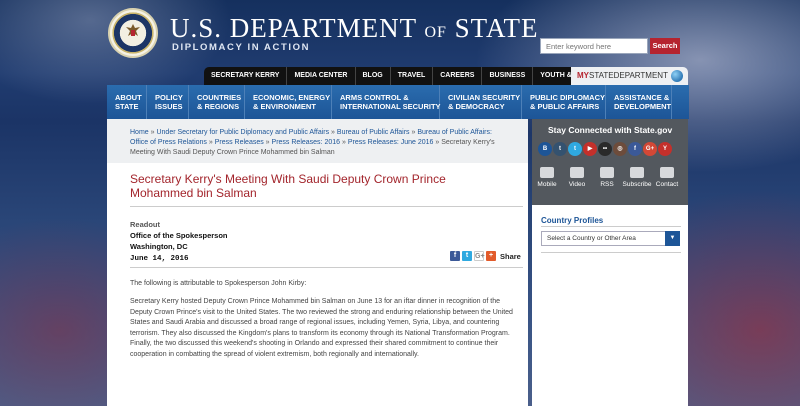 Image resolution: width=800 pixels, height=406 pixels. I want to click on mainnav-item-line2: & PUBLIC AFFAIRS, so click(565, 106).